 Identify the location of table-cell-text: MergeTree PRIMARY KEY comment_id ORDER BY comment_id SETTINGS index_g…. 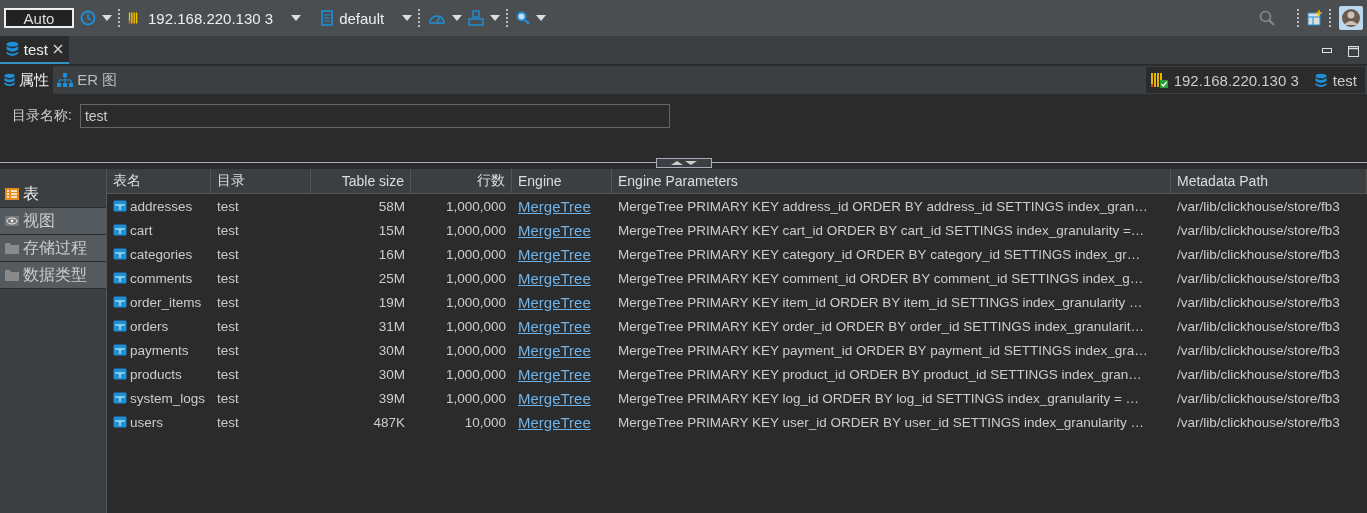
(881, 278).